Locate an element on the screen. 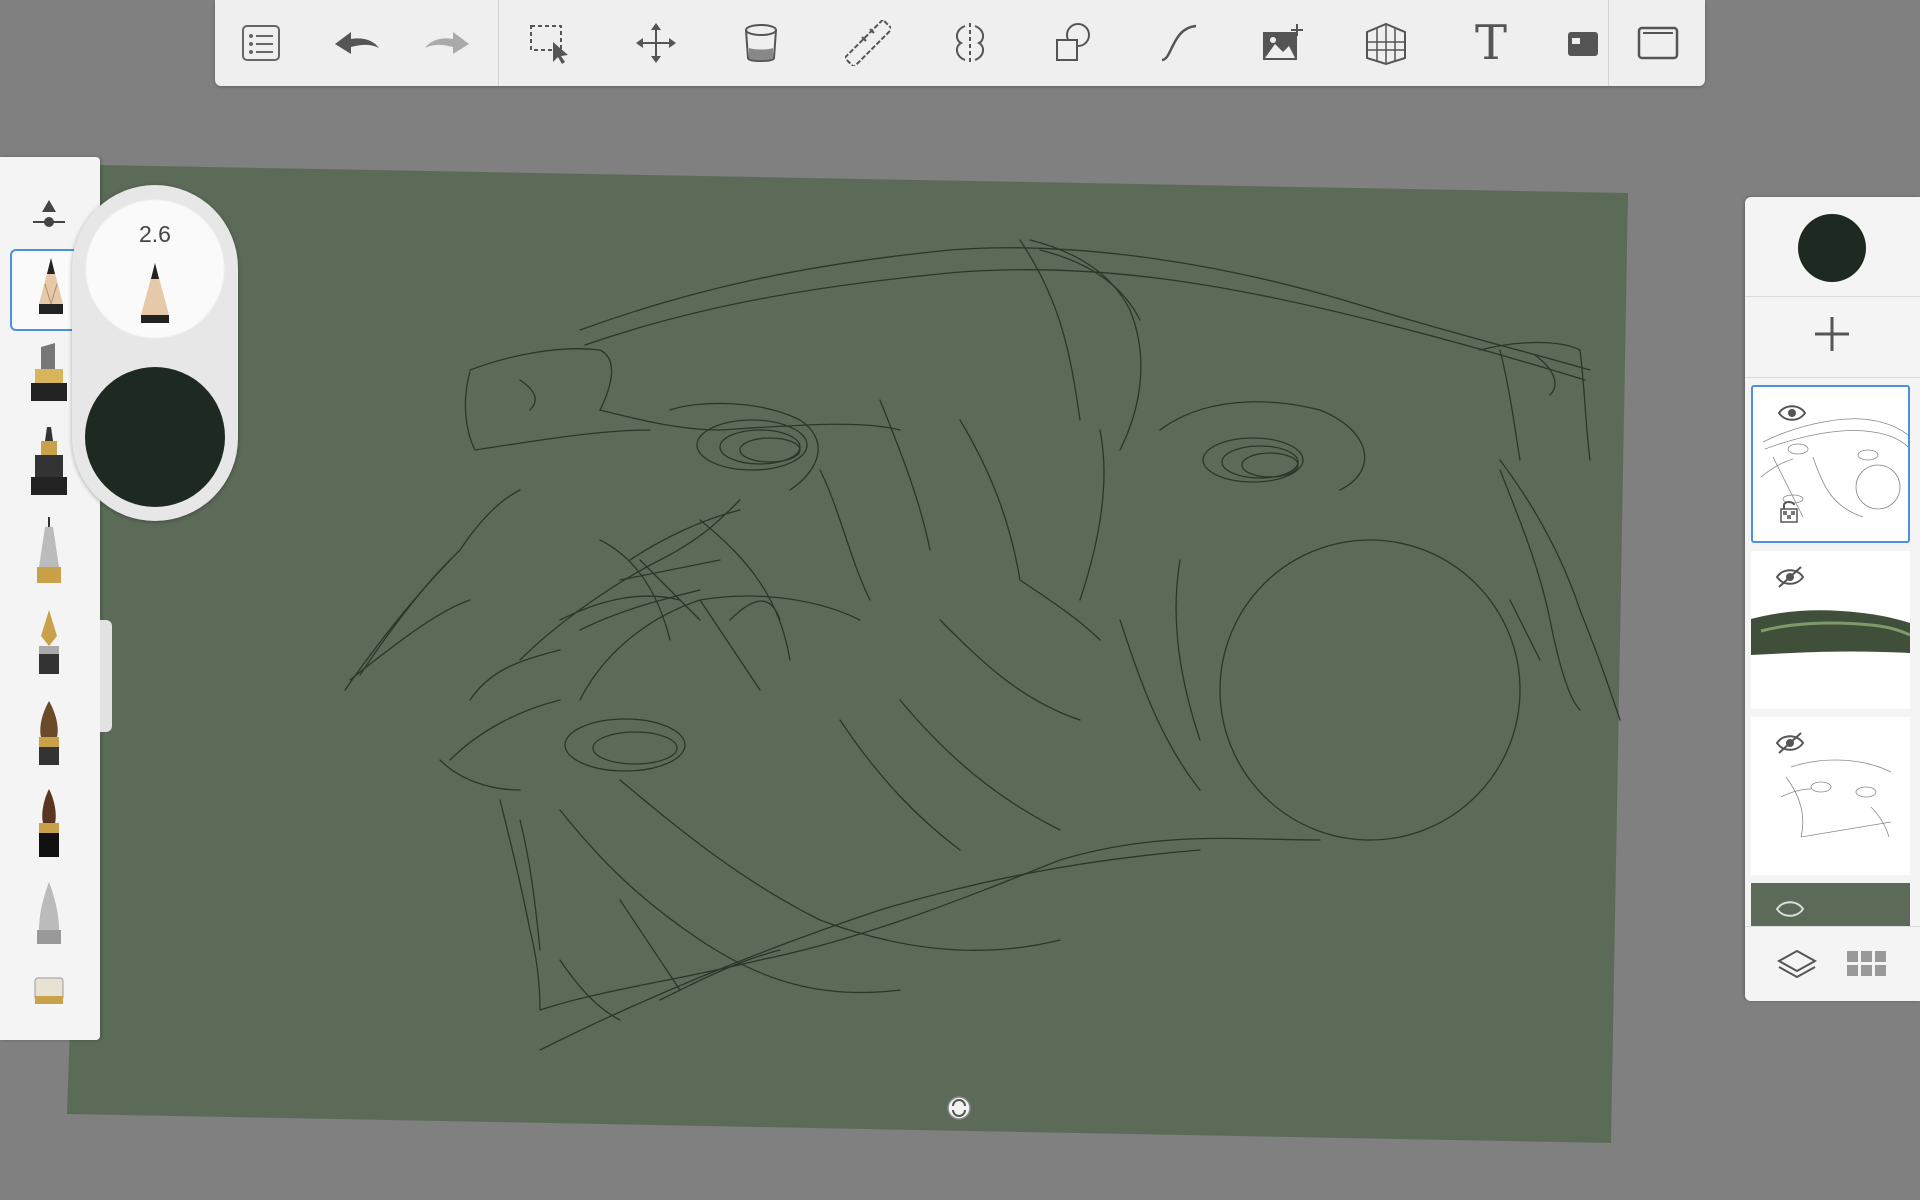  transform-button is located at coordinates (656, 43).